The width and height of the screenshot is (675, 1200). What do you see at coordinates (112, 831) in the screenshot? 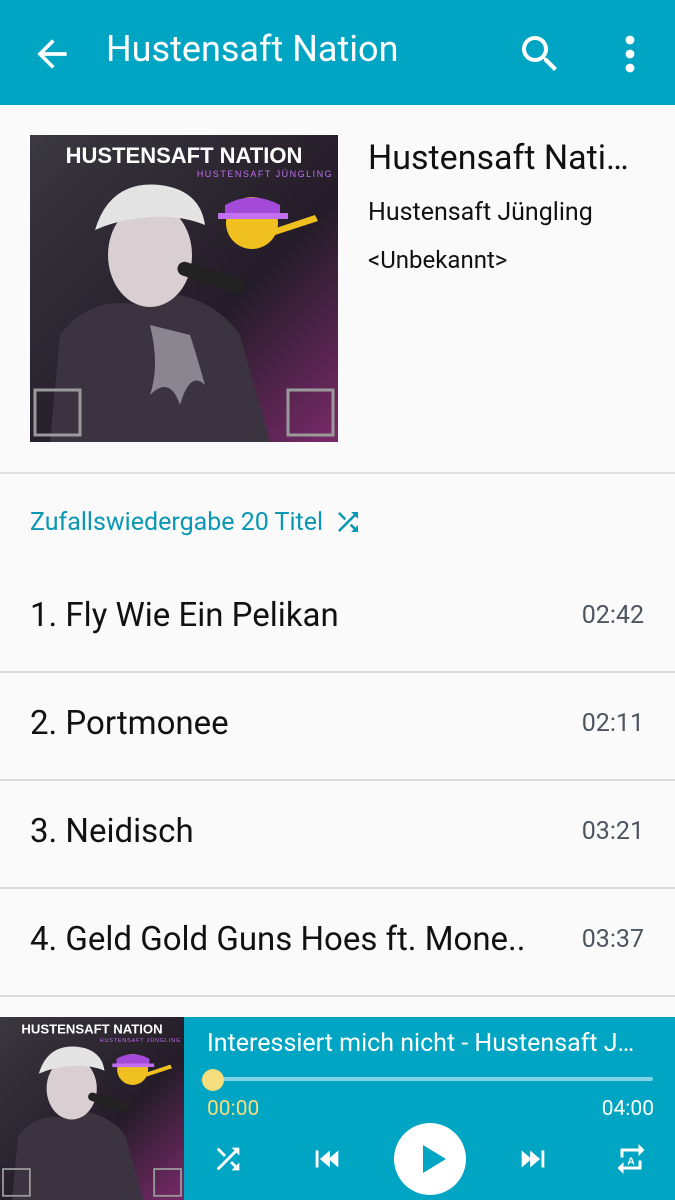
I see `track-title: 3. Neidisch` at bounding box center [112, 831].